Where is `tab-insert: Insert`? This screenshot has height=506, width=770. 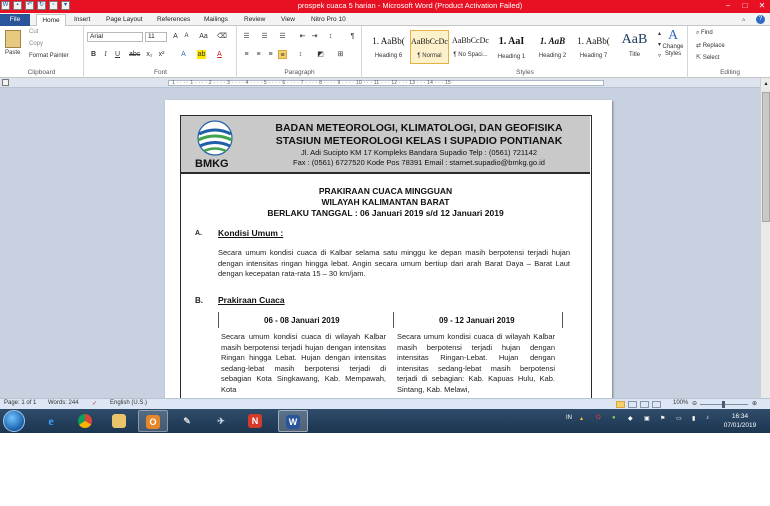 tab-insert: Insert is located at coordinates (82, 20).